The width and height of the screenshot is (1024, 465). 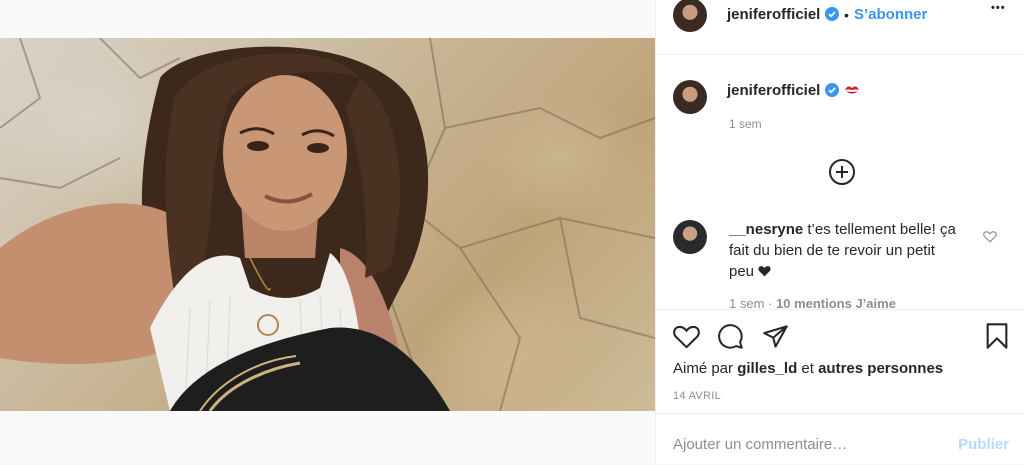 I want to click on comment-composer: Ajouter un commentaire… Publier, so click(x=840, y=439).